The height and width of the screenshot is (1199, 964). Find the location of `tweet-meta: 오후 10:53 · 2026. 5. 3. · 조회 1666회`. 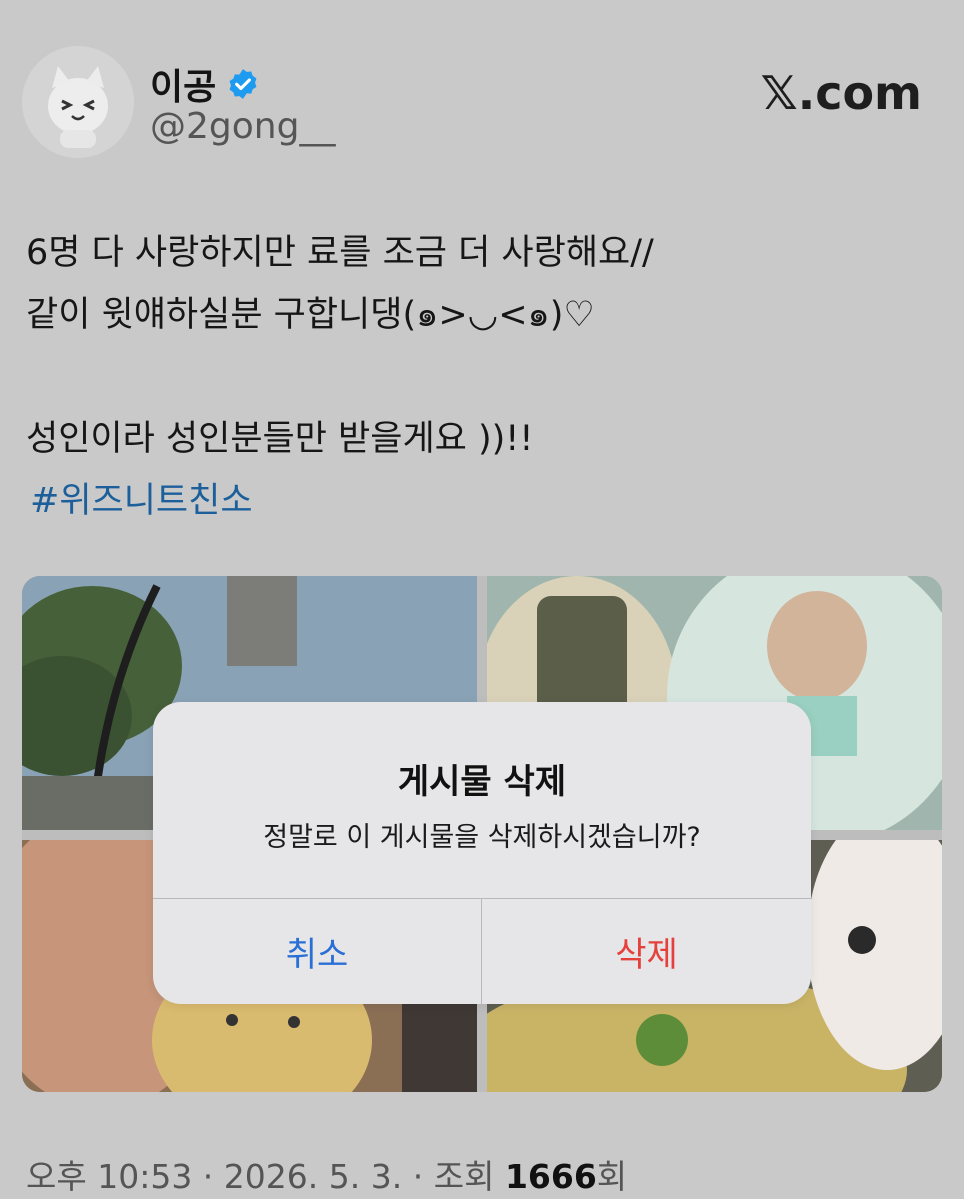

tweet-meta: 오후 10:53 · 2026. 5. 3. · 조회 1666회 is located at coordinates (326, 1174).